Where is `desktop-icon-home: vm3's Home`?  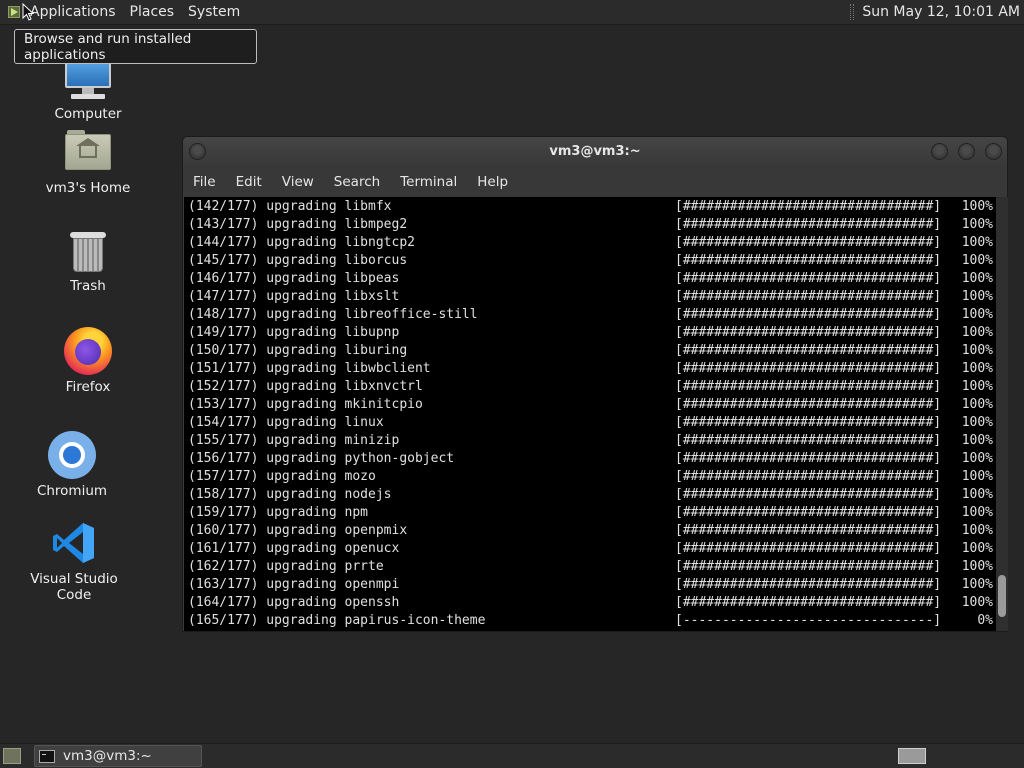 desktop-icon-home: vm3's Home is located at coordinates (88, 163).